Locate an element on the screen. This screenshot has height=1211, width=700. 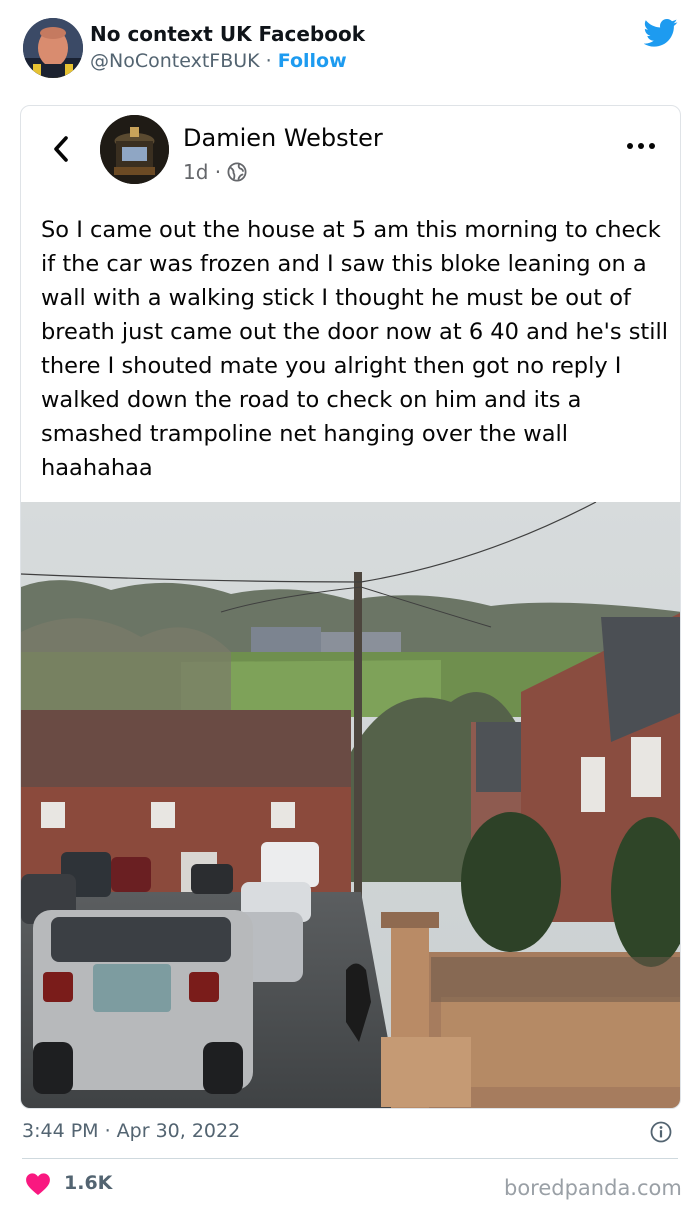
tweet-timestamp: 3:44 PM · Apr 30, 2022 is located at coordinates (131, 1131).